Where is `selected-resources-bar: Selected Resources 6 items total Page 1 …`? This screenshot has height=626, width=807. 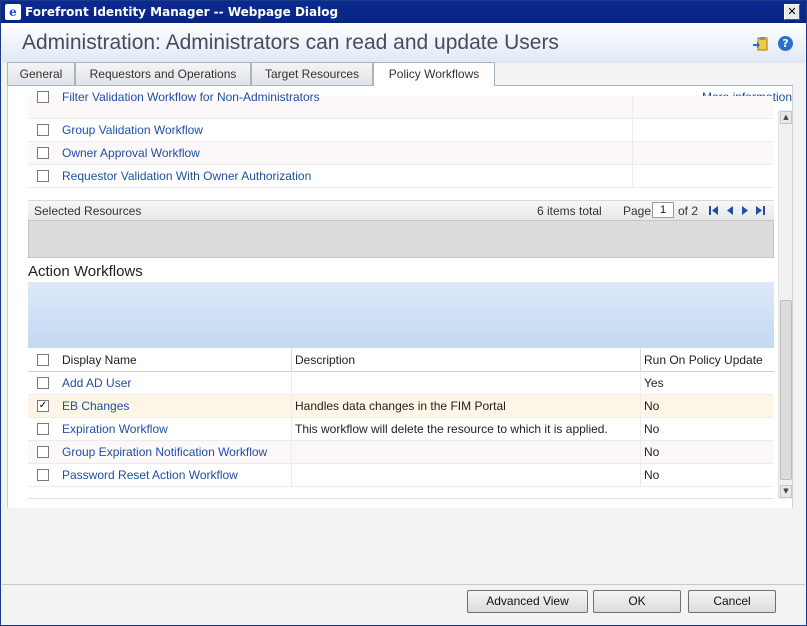
selected-resources-bar: Selected Resources 6 items total Page 1 … is located at coordinates (401, 210).